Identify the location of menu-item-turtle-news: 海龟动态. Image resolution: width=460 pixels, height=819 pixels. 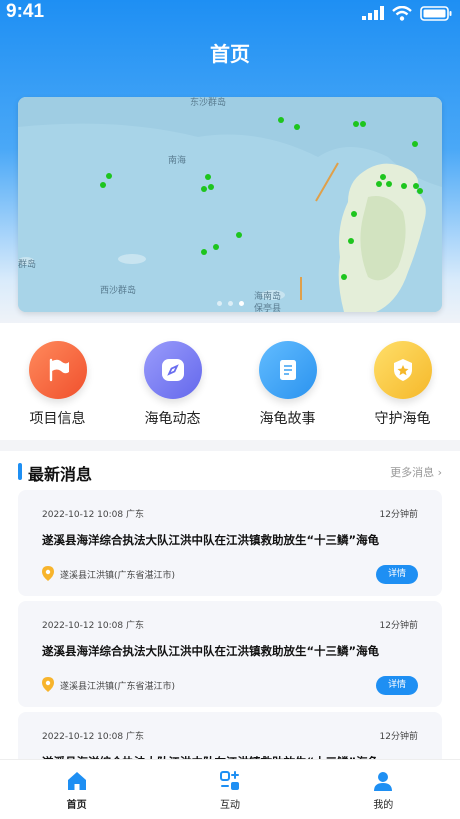
(172, 381).